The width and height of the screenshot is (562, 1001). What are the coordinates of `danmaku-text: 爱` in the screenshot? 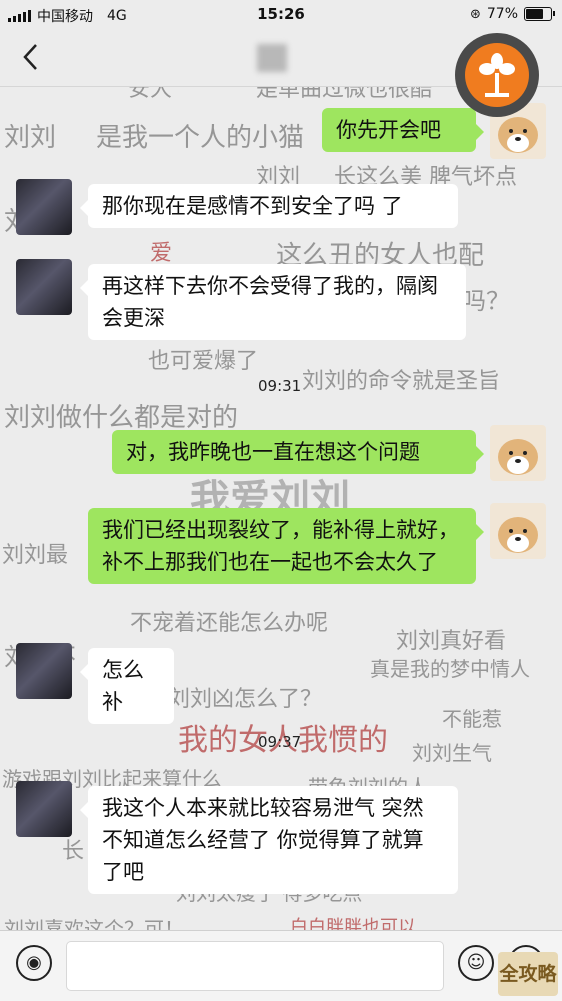 It's located at (161, 253).